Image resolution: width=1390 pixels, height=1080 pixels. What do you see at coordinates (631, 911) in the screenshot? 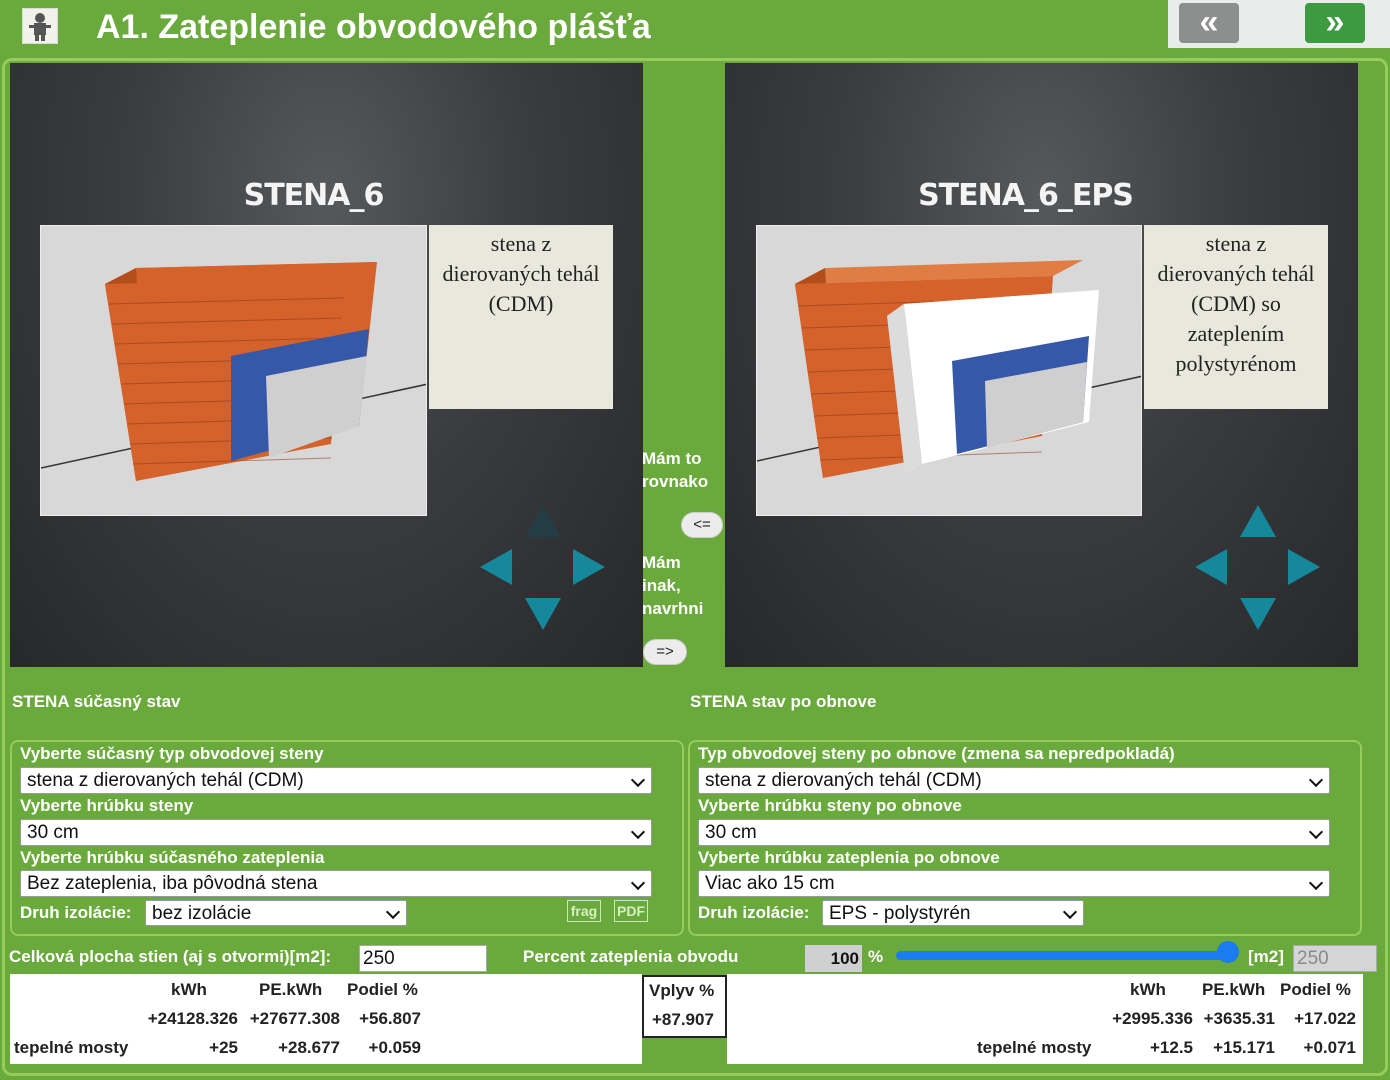
I see `pdf-button: PDF` at bounding box center [631, 911].